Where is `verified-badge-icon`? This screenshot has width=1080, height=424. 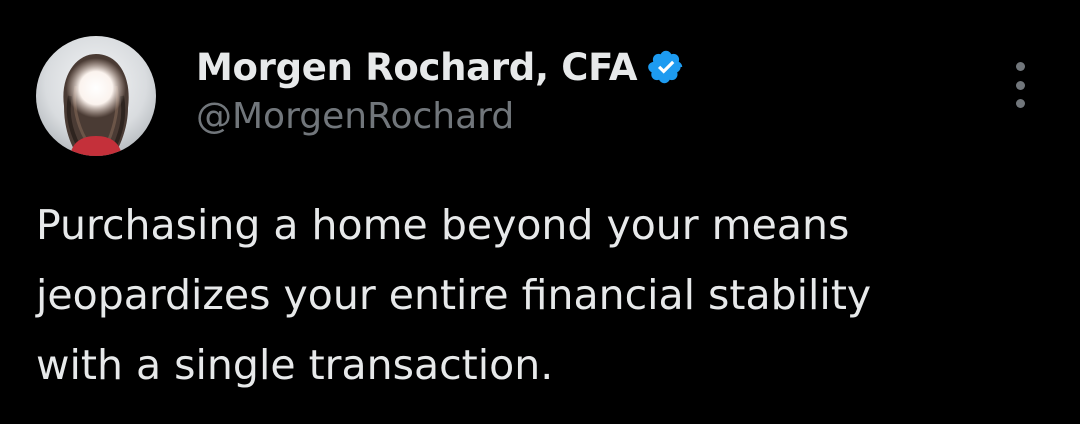
verified-badge-icon is located at coordinates (666, 67).